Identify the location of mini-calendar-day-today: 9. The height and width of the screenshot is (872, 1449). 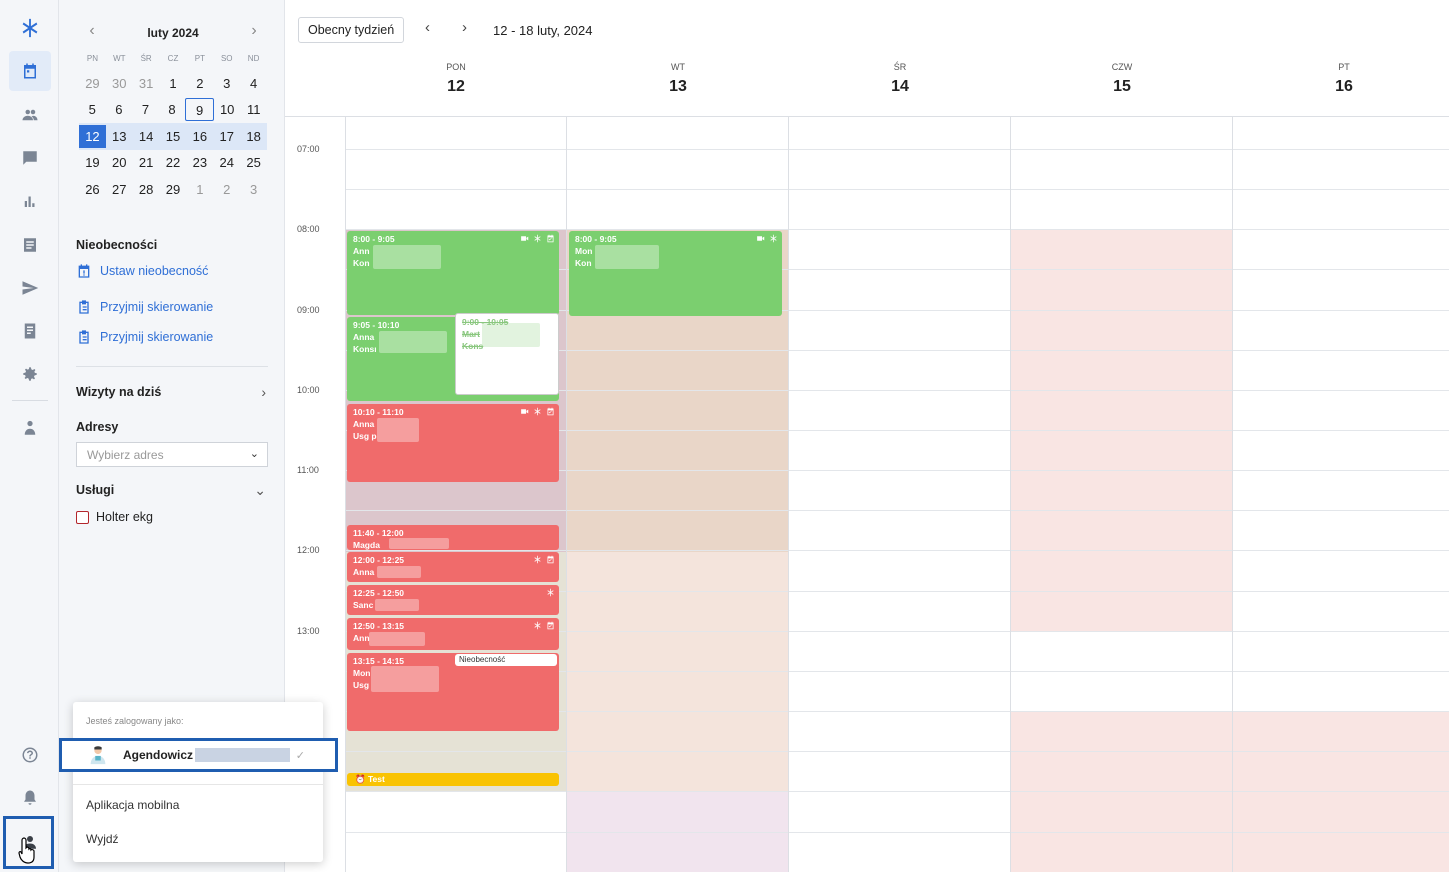
(199, 110).